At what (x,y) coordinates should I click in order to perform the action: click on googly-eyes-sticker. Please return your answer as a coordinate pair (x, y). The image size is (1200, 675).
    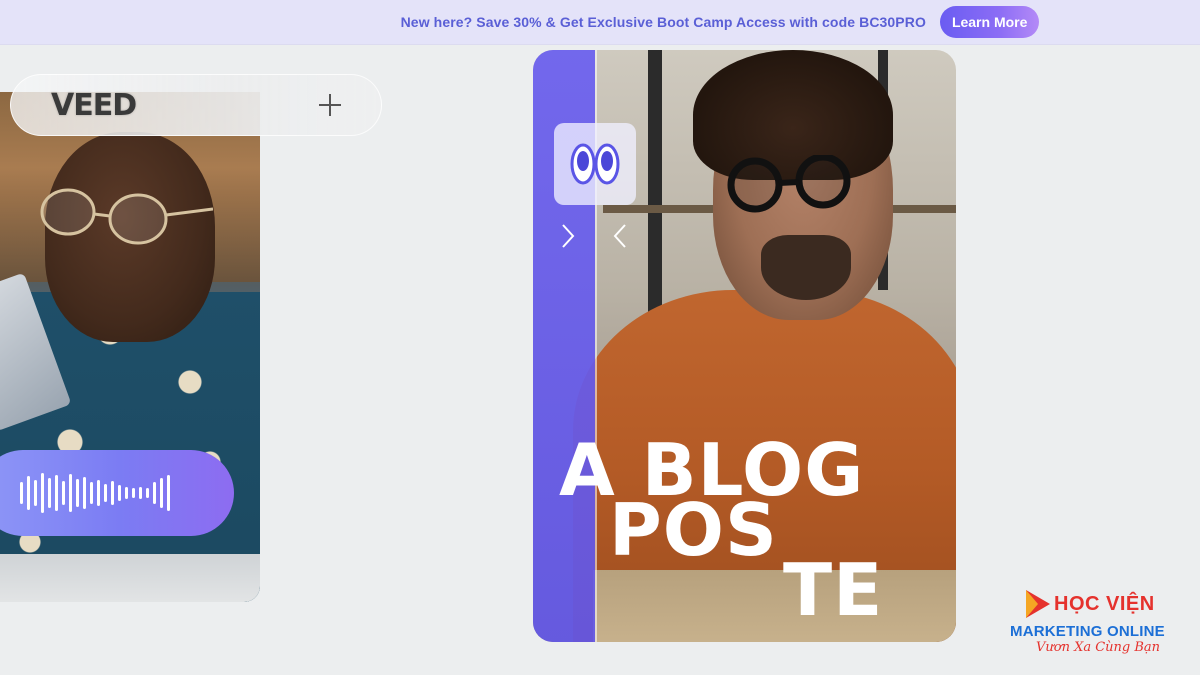
    Looking at the image, I should click on (595, 164).